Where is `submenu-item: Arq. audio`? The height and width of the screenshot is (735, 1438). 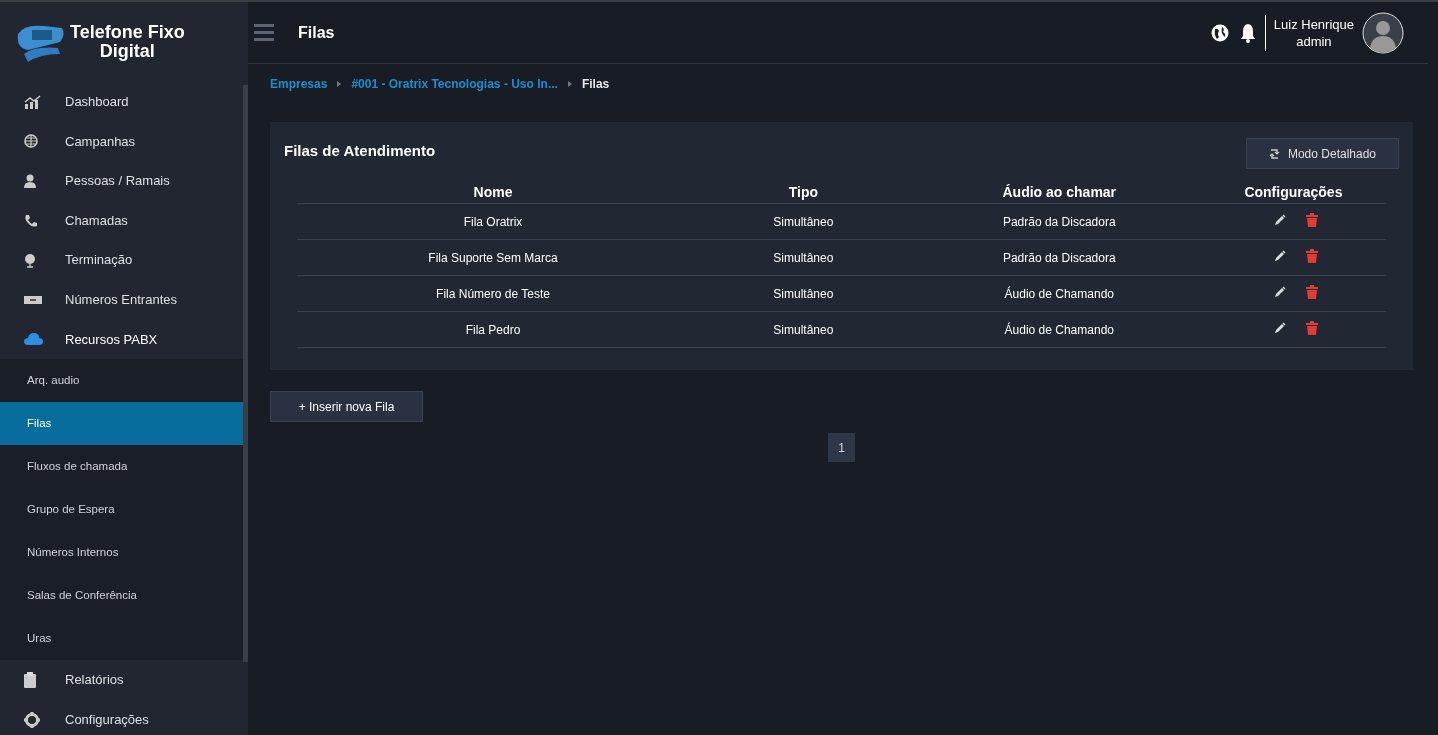
submenu-item: Arq. audio is located at coordinates (121, 381).